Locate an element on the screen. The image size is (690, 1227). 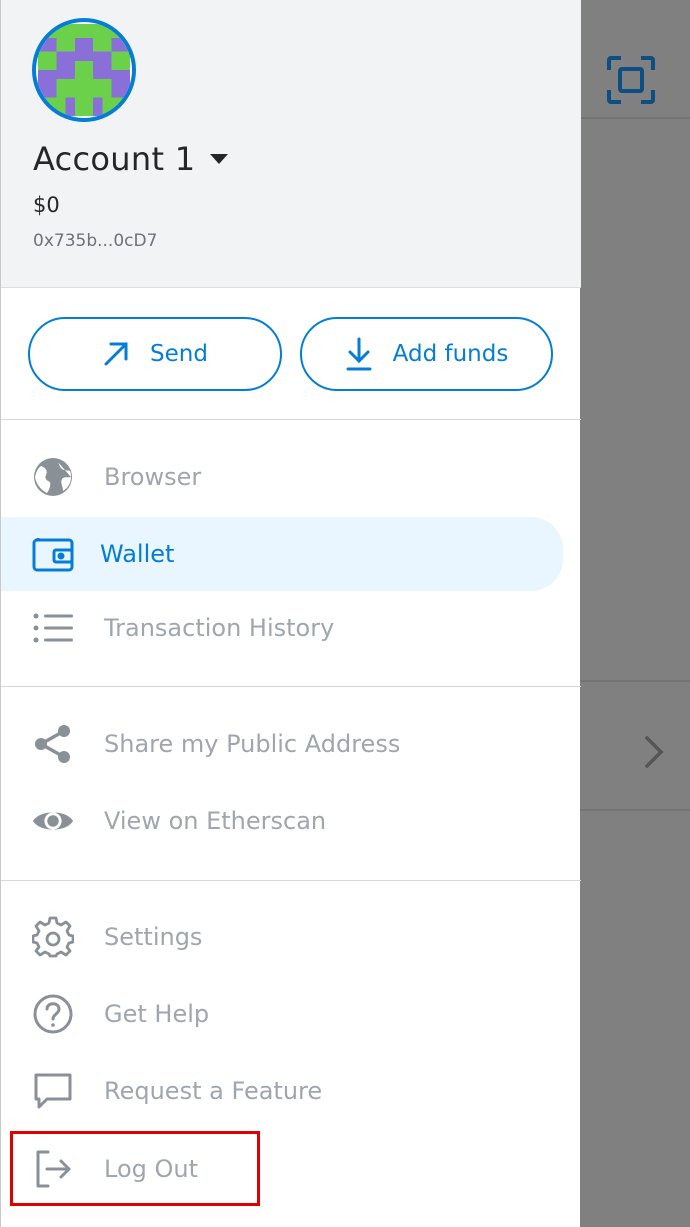
add-funds-label: Add funds is located at coordinates (450, 354).